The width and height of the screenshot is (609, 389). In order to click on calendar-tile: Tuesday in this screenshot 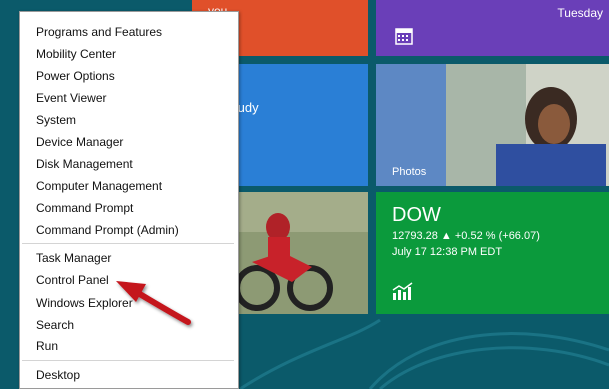, I will do `click(492, 28)`.